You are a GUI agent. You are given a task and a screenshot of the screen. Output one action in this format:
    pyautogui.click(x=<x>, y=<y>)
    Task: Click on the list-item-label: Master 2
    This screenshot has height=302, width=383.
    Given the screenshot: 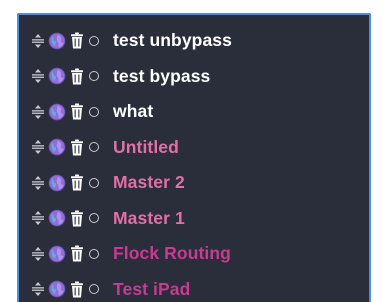 What is the action you would take?
    pyautogui.click(x=149, y=182)
    